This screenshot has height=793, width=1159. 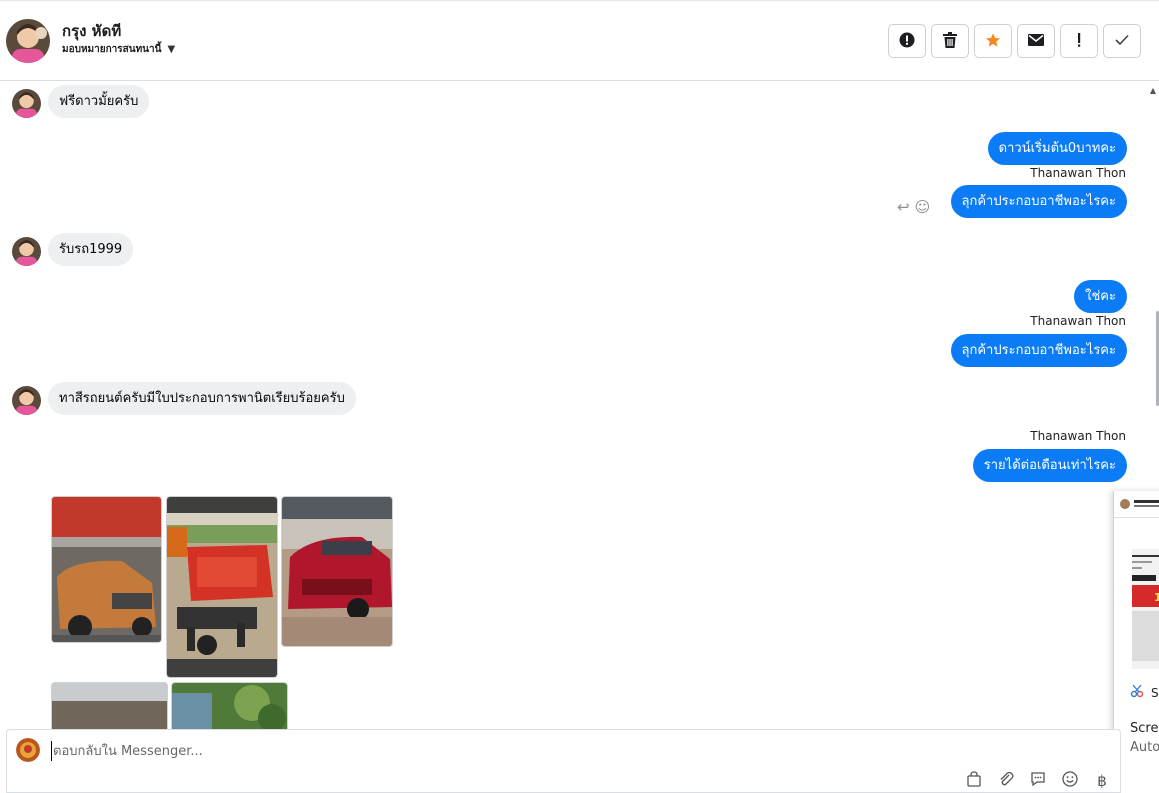 I want to click on outgoing-message: ใช่คะ, so click(x=1100, y=296).